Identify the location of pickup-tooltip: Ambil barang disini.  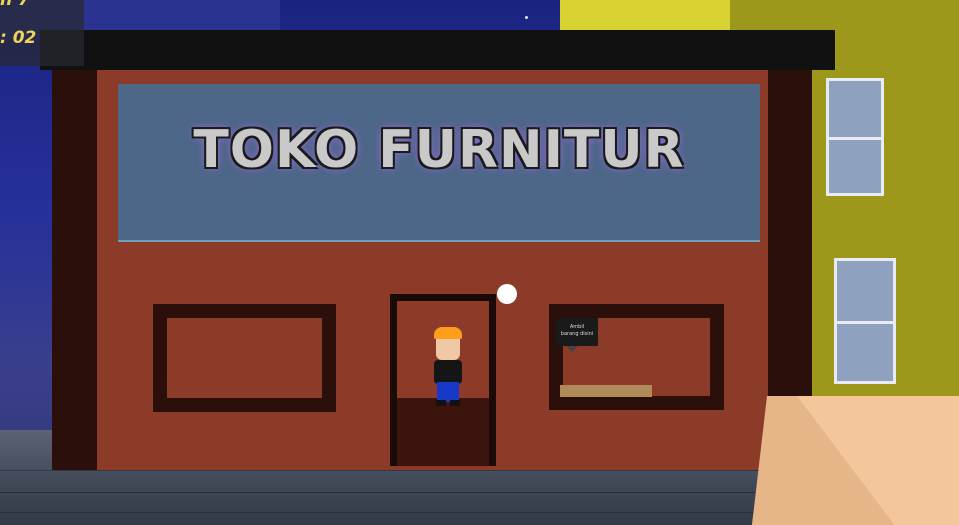
(577, 332).